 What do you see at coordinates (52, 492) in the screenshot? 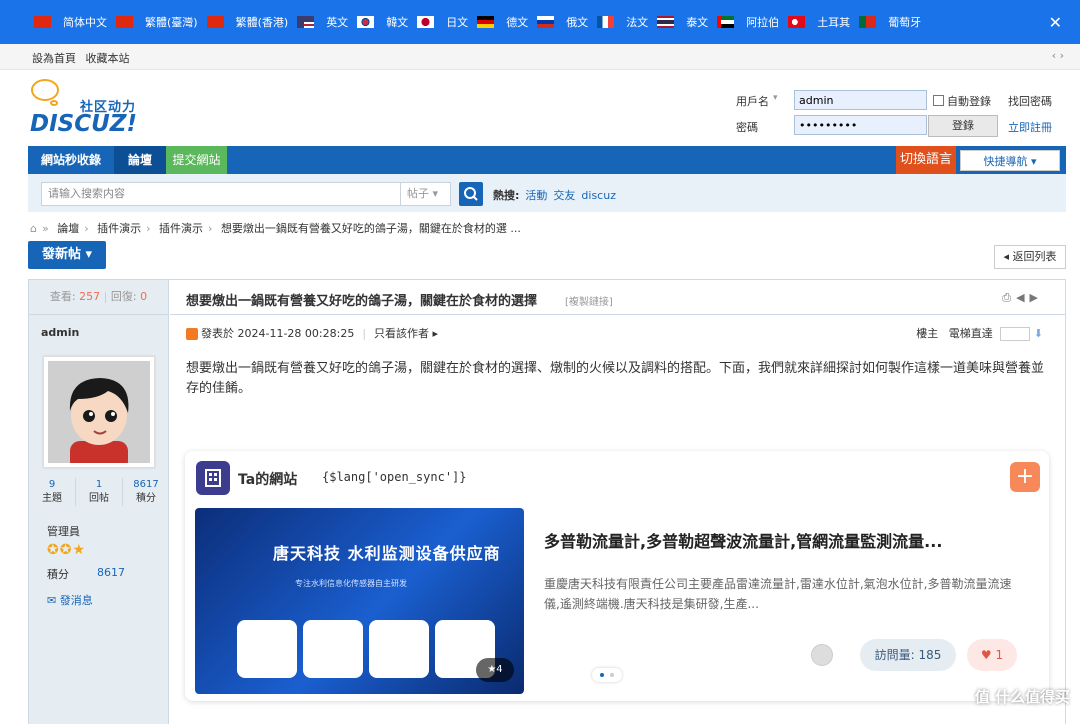
I see `author-stat-threads: 9 主題` at bounding box center [52, 492].